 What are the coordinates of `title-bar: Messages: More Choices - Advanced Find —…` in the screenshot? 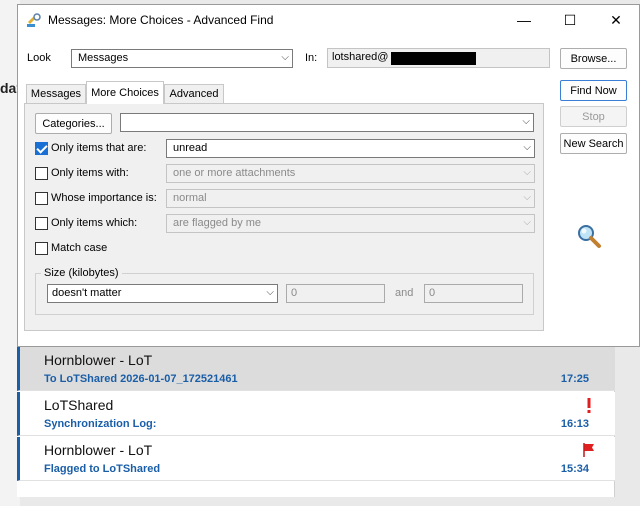 It's located at (328, 20).